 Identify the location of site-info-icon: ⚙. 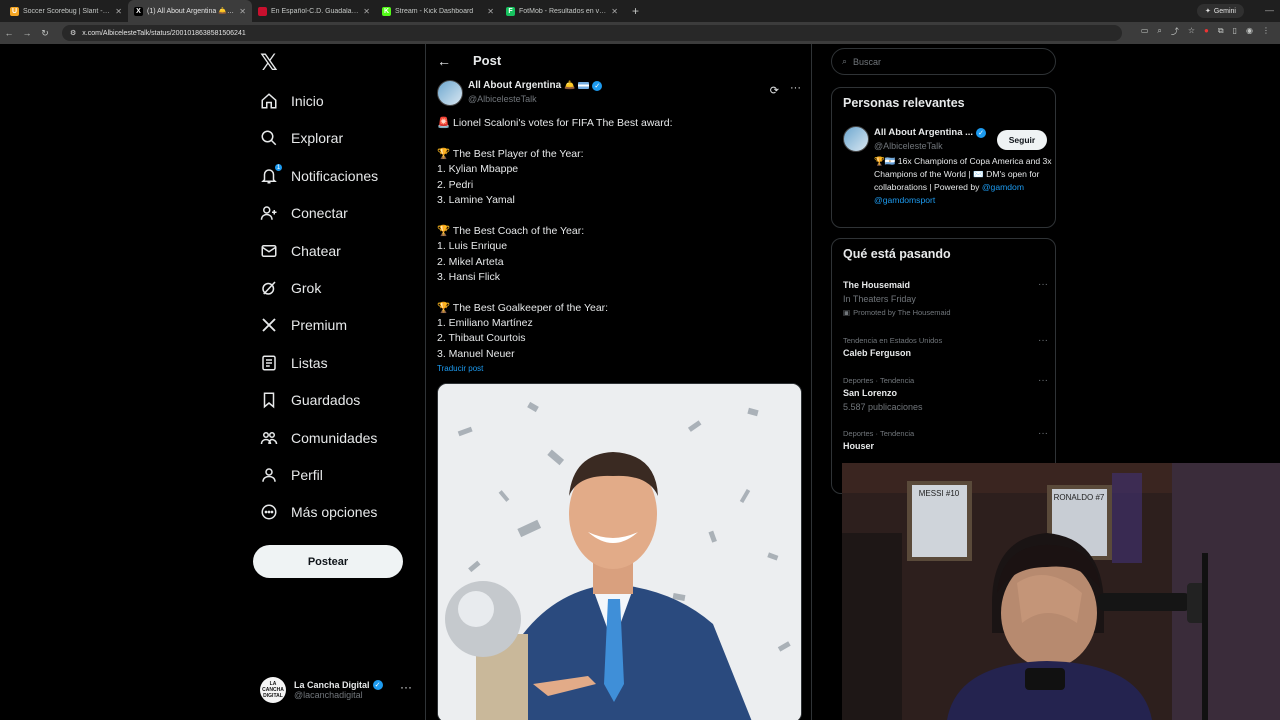
(73, 33).